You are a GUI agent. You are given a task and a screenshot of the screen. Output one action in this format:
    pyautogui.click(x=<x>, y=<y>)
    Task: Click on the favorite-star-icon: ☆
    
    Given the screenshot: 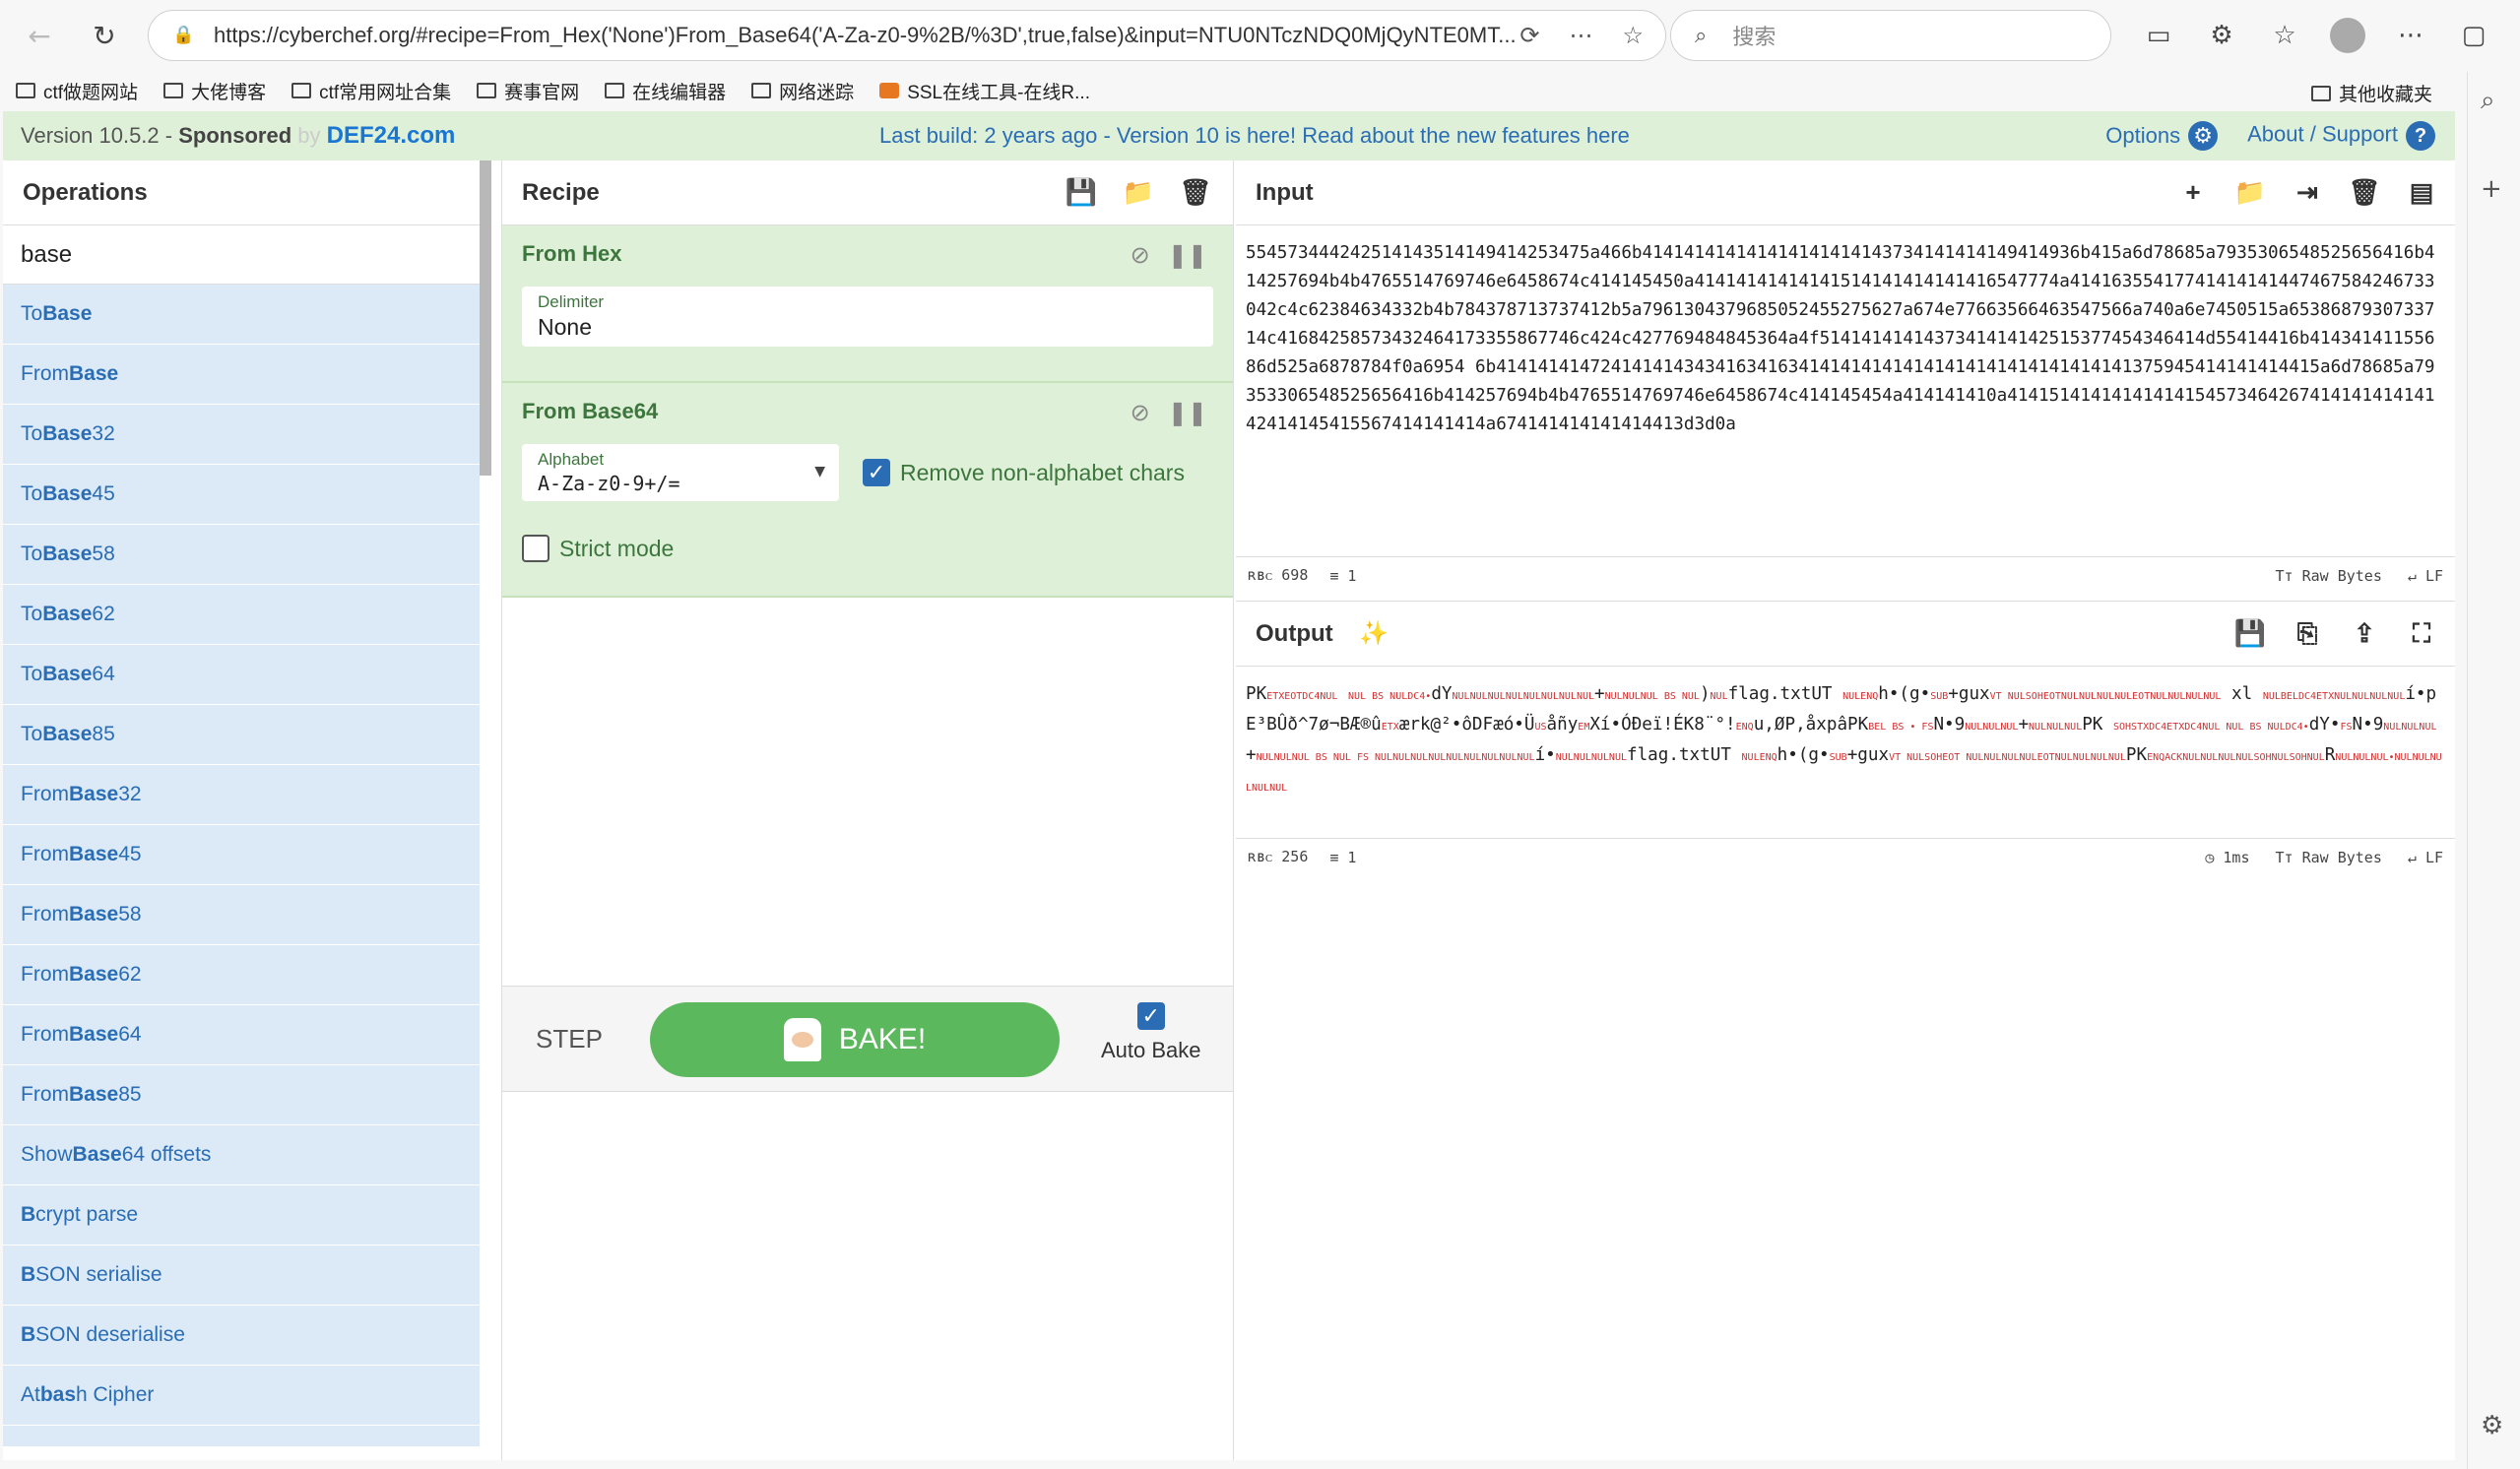 What is the action you would take?
    pyautogui.click(x=1633, y=36)
    